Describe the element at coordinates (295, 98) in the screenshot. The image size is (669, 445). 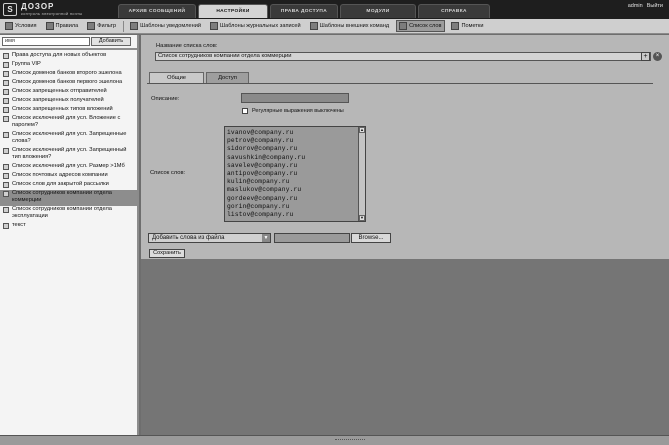
I see `description-input` at that location.